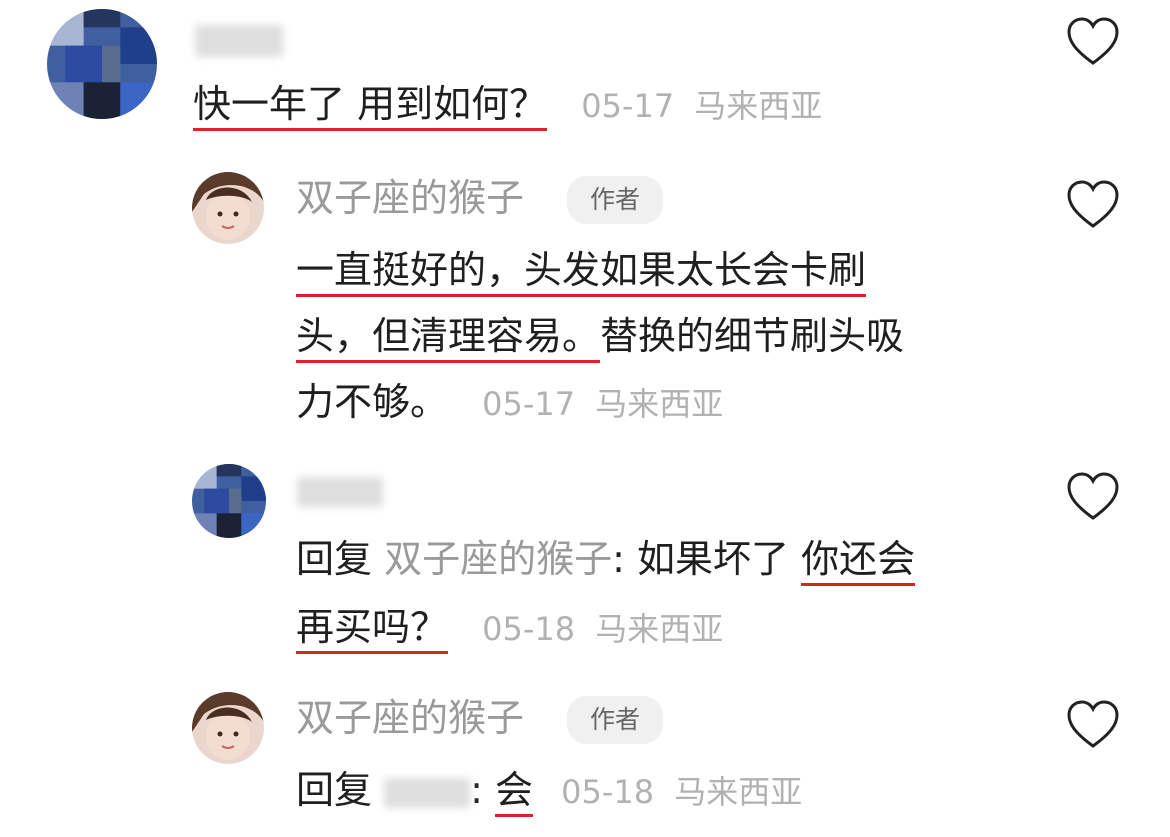 Image resolution: width=1170 pixels, height=837 pixels. I want to click on reply-text-line-3: 力不够。 05-17 马来西亚, so click(509, 403).